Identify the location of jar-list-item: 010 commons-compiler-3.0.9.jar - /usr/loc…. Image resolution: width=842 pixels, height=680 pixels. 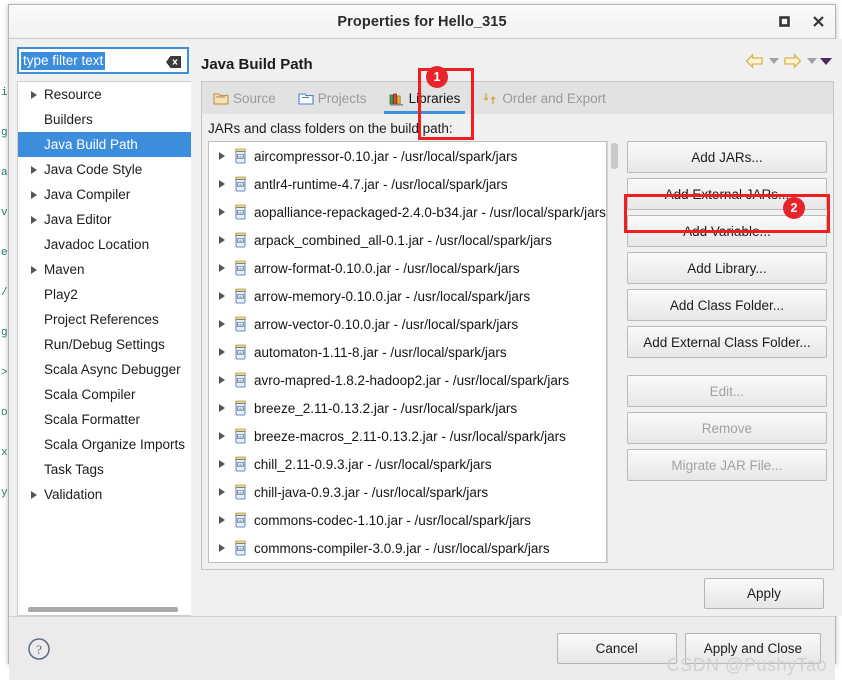
(407, 548).